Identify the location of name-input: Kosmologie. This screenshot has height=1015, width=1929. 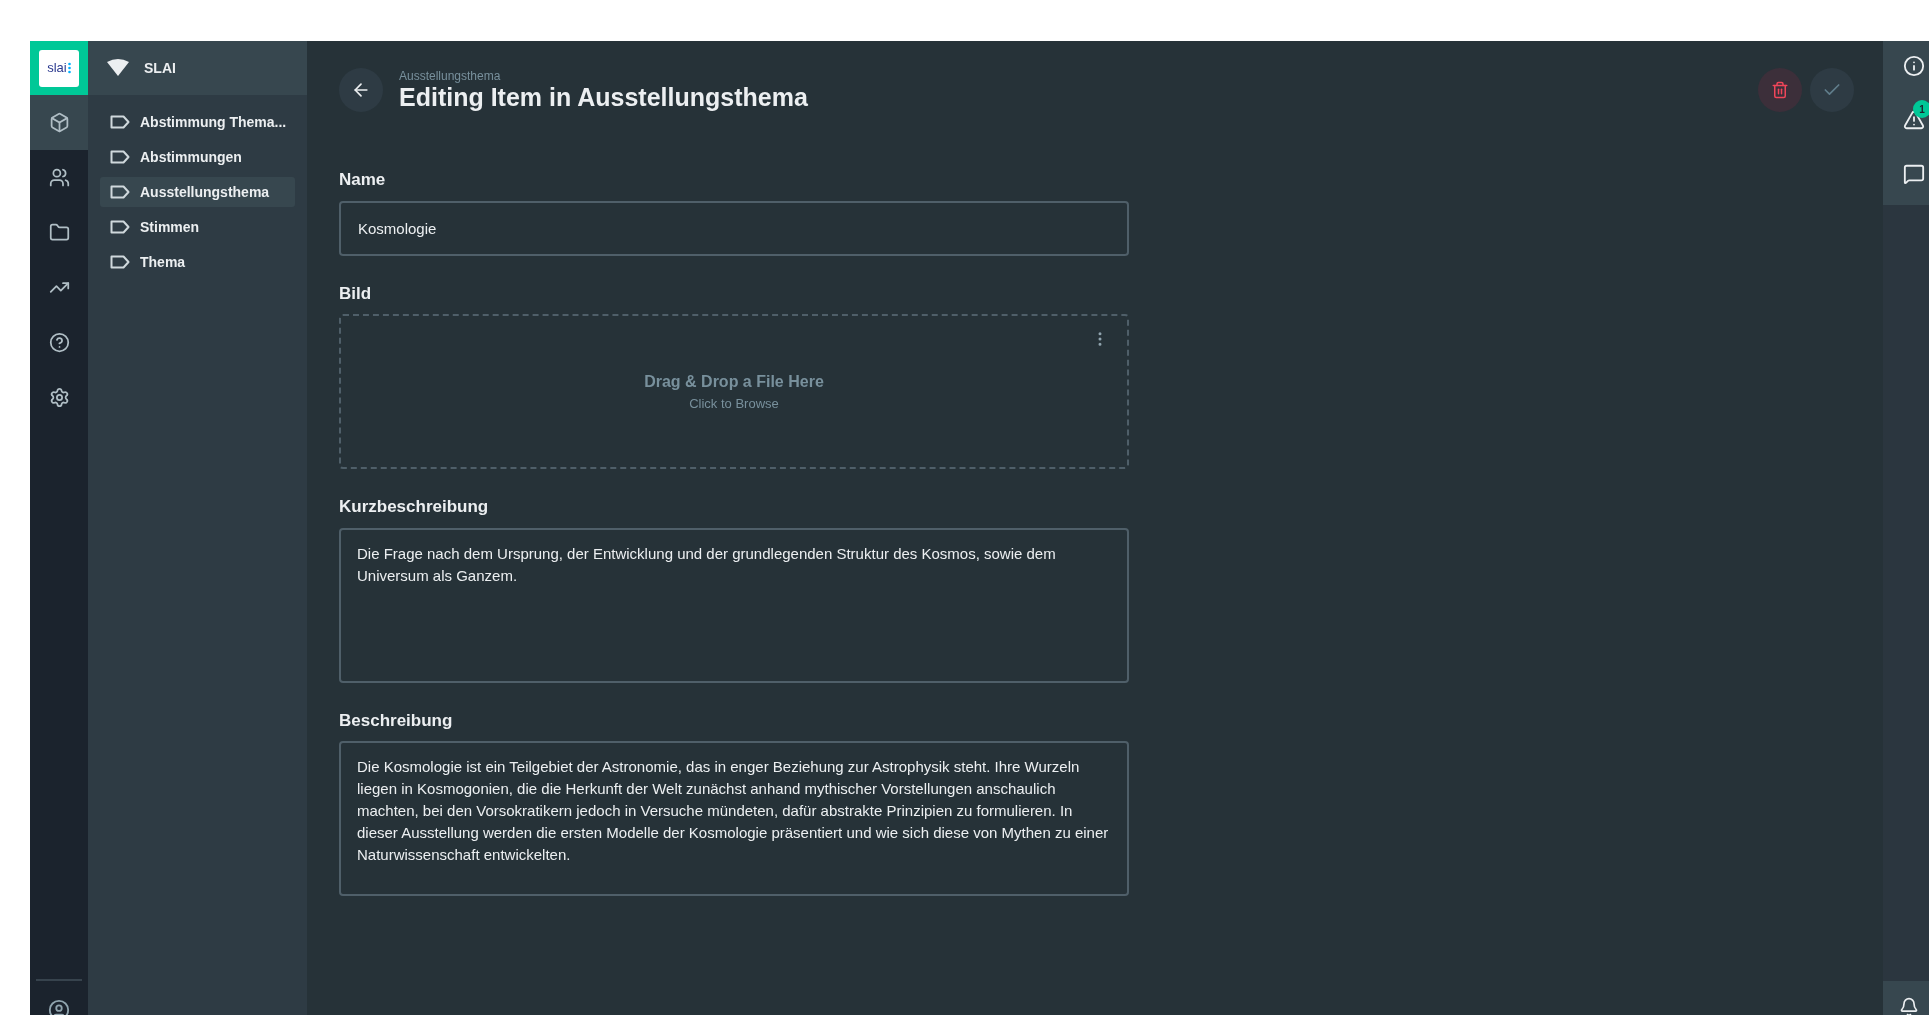
(734, 228).